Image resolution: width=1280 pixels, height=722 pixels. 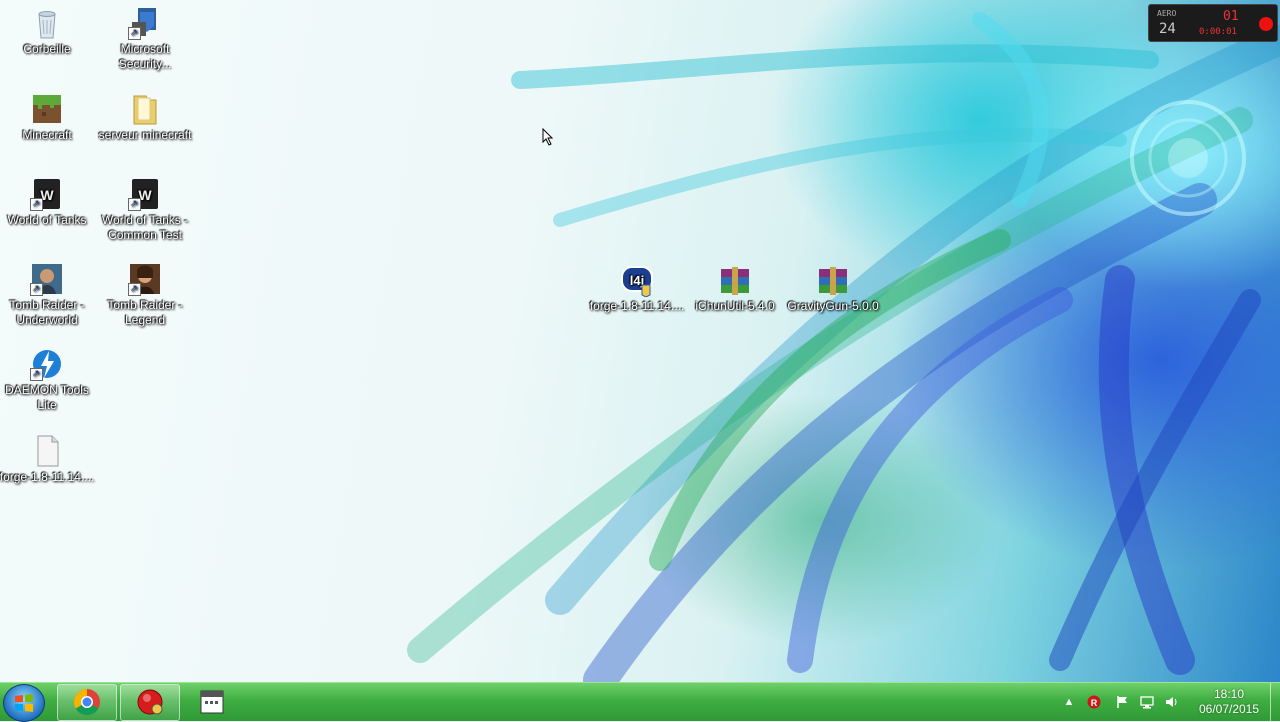 I want to click on clock-date: 06/07/2015, so click(x=1229, y=709).